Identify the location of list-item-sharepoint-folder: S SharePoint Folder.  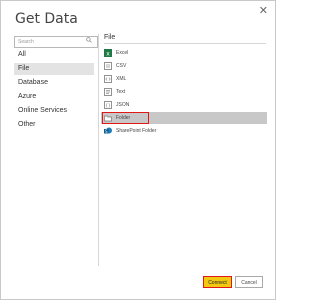
(184, 131).